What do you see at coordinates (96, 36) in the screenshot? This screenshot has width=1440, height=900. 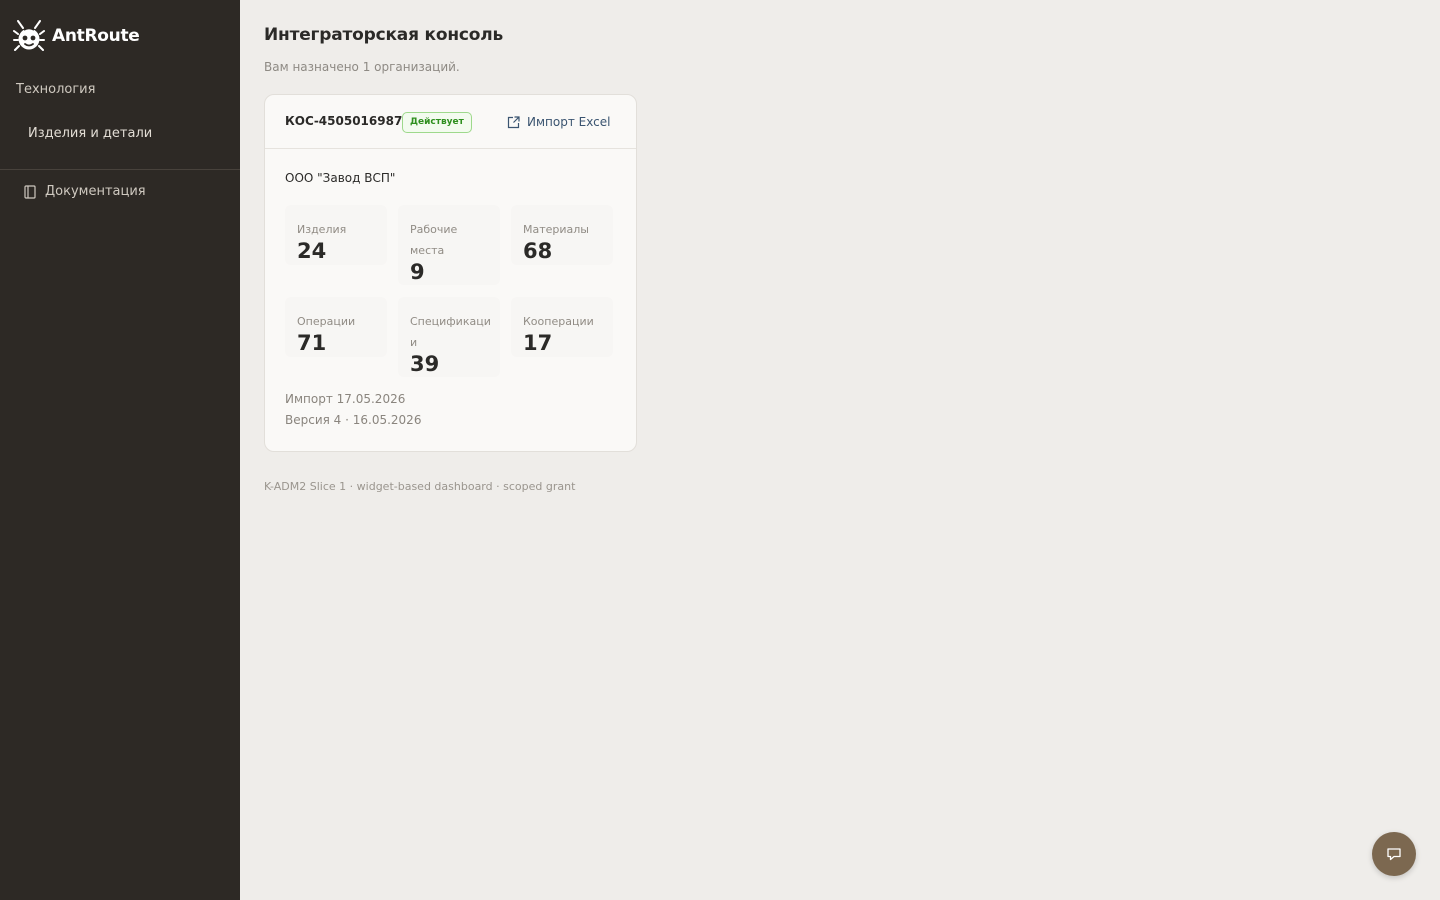 I see `app-name: AntRoute` at bounding box center [96, 36].